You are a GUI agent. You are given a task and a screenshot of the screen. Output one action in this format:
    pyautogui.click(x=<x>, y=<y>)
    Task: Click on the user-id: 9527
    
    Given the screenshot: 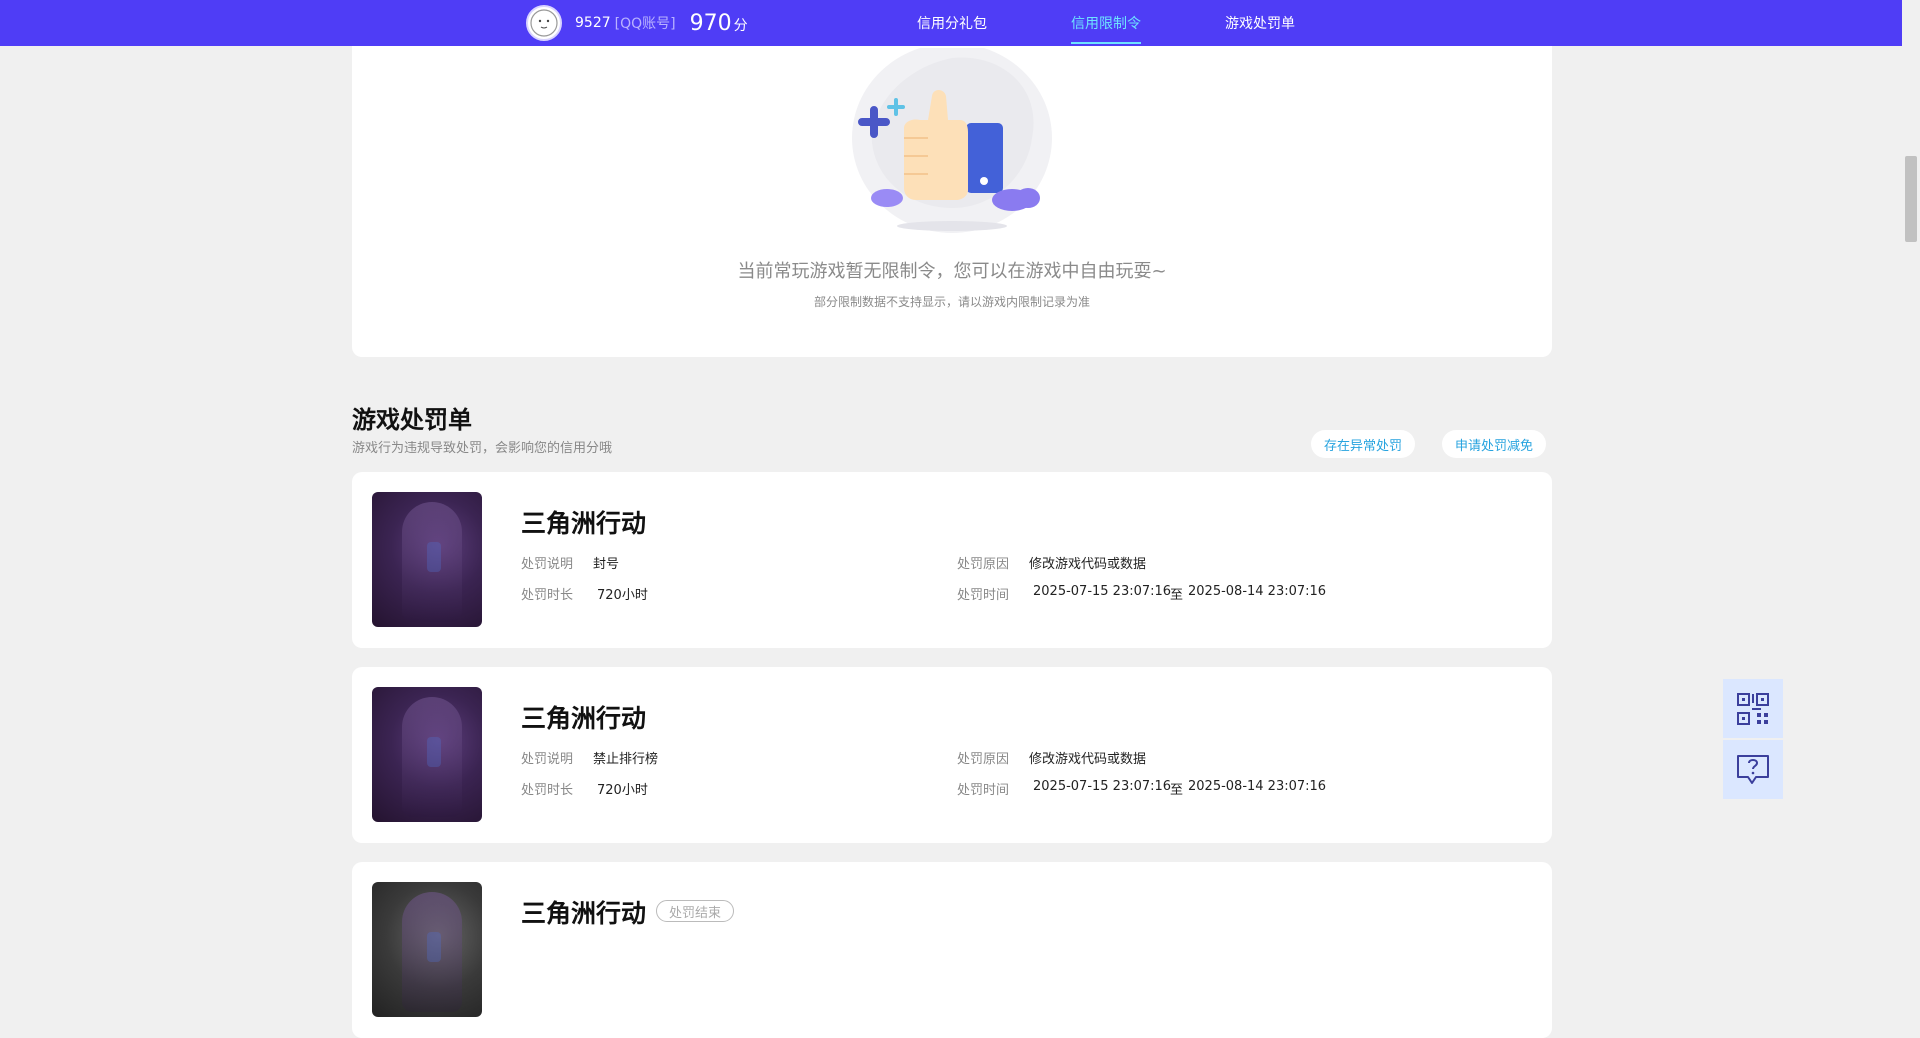 What is the action you would take?
    pyautogui.click(x=593, y=23)
    